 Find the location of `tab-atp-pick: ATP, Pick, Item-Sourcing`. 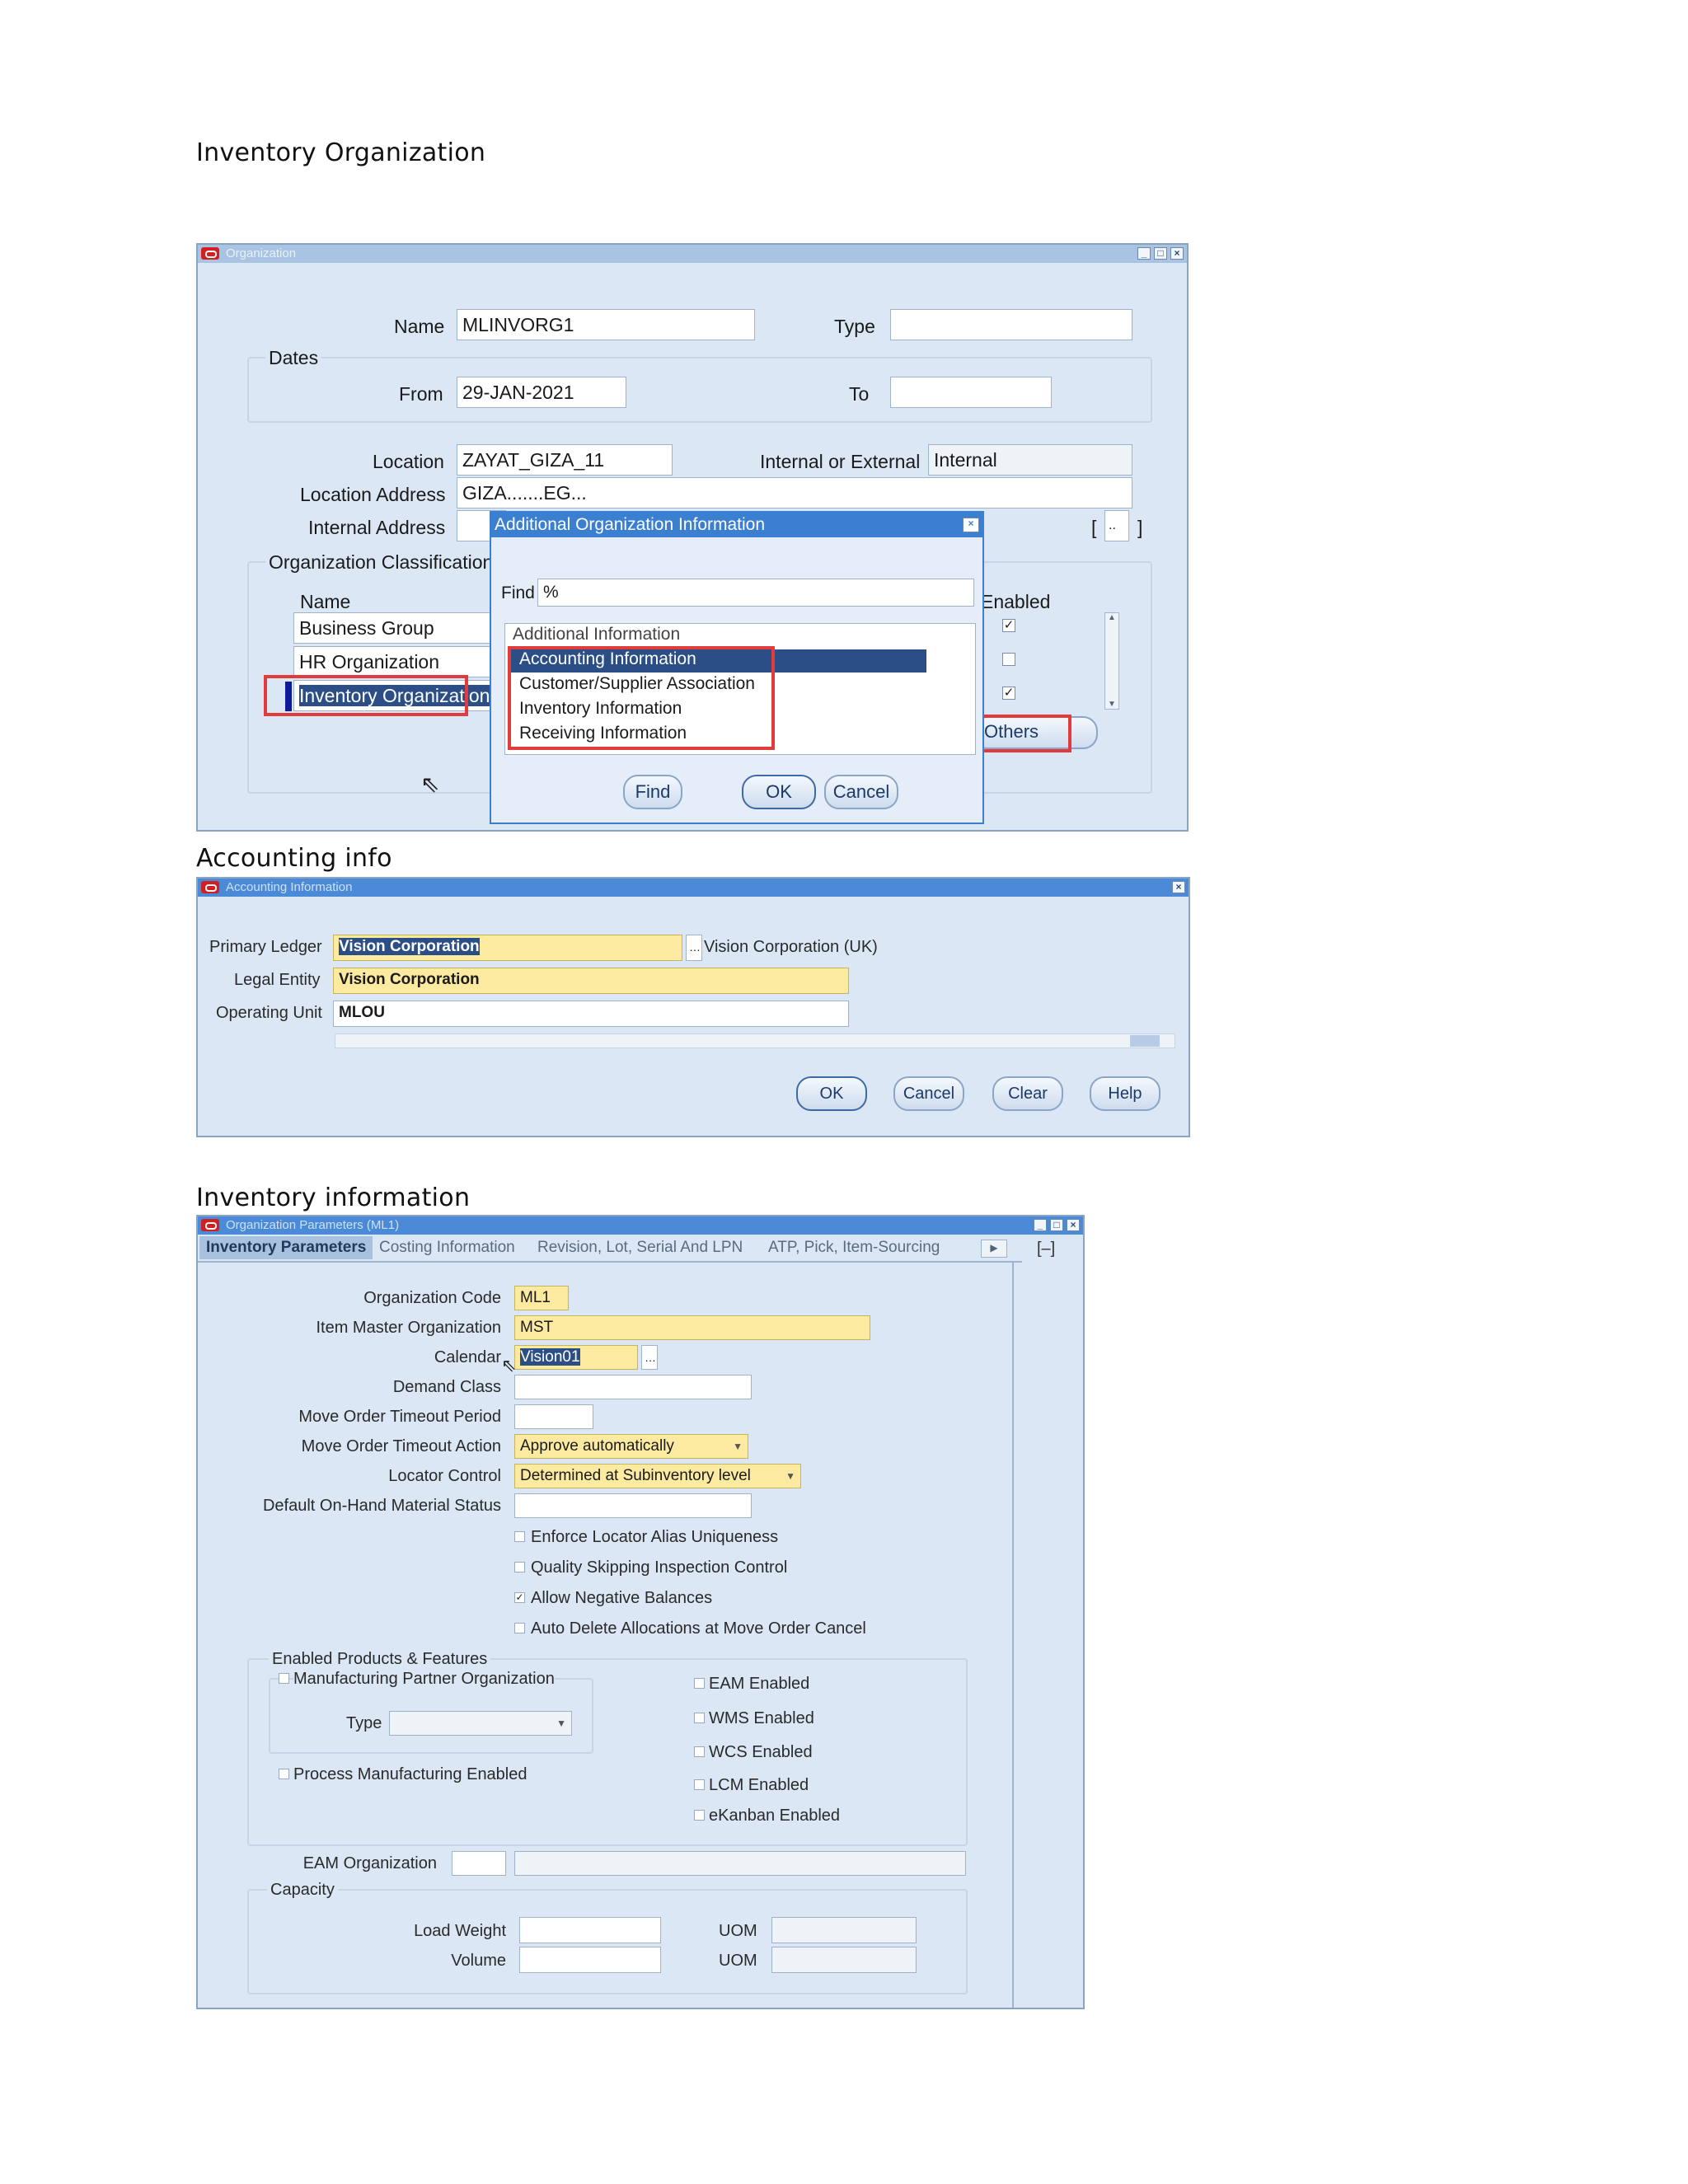

tab-atp-pick: ATP, Pick, Item-Sourcing is located at coordinates (854, 1247).